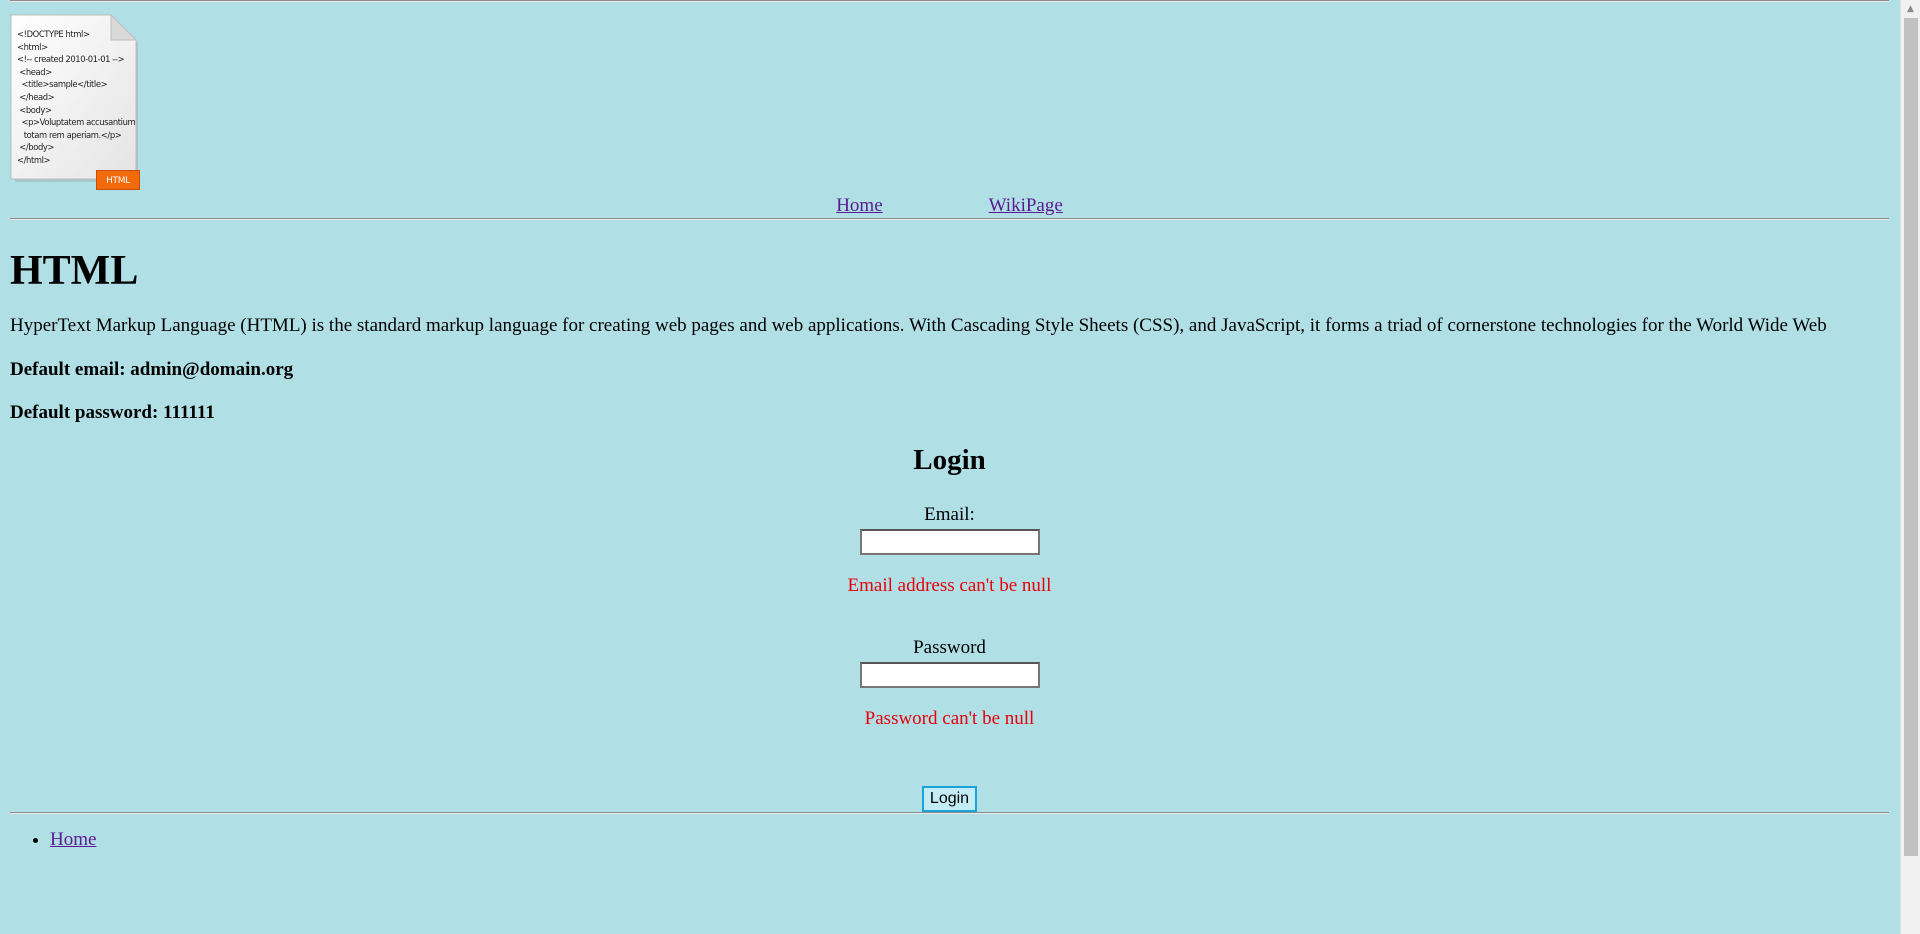 The width and height of the screenshot is (1920, 934). Describe the element at coordinates (152, 369) in the screenshot. I see `default-email-note: Default email: admin@domain.org` at that location.